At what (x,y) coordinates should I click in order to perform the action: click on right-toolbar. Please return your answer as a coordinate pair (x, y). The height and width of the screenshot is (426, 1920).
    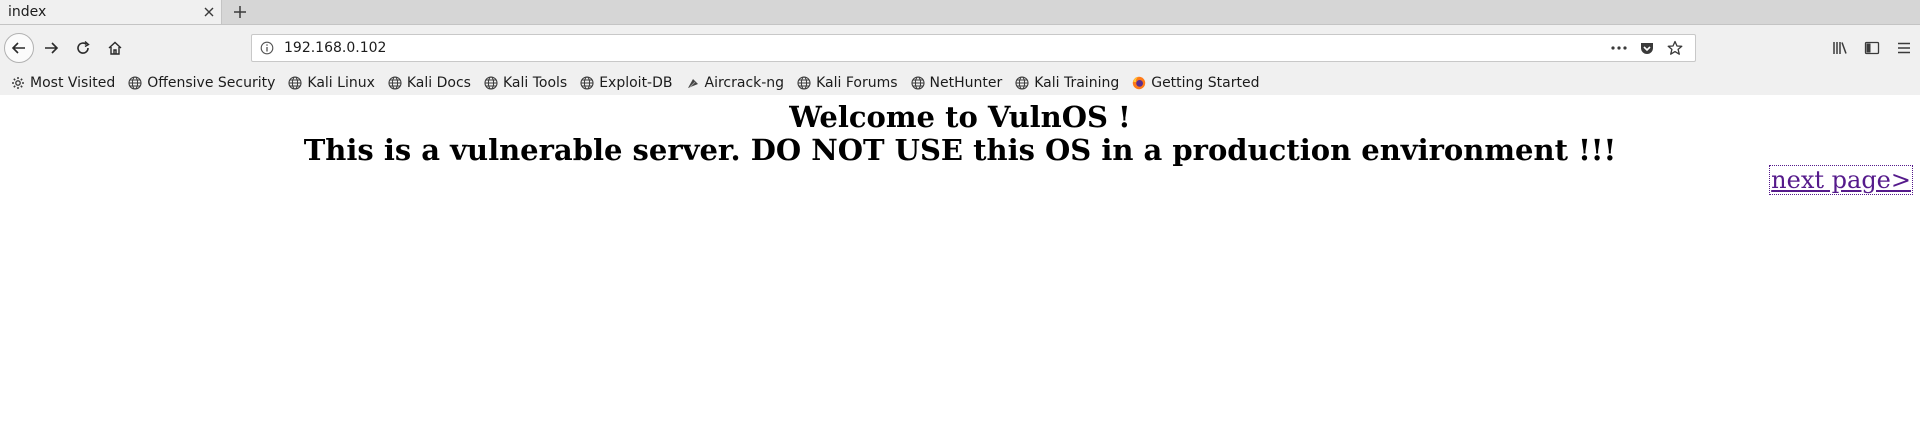
    Looking at the image, I should click on (1872, 48).